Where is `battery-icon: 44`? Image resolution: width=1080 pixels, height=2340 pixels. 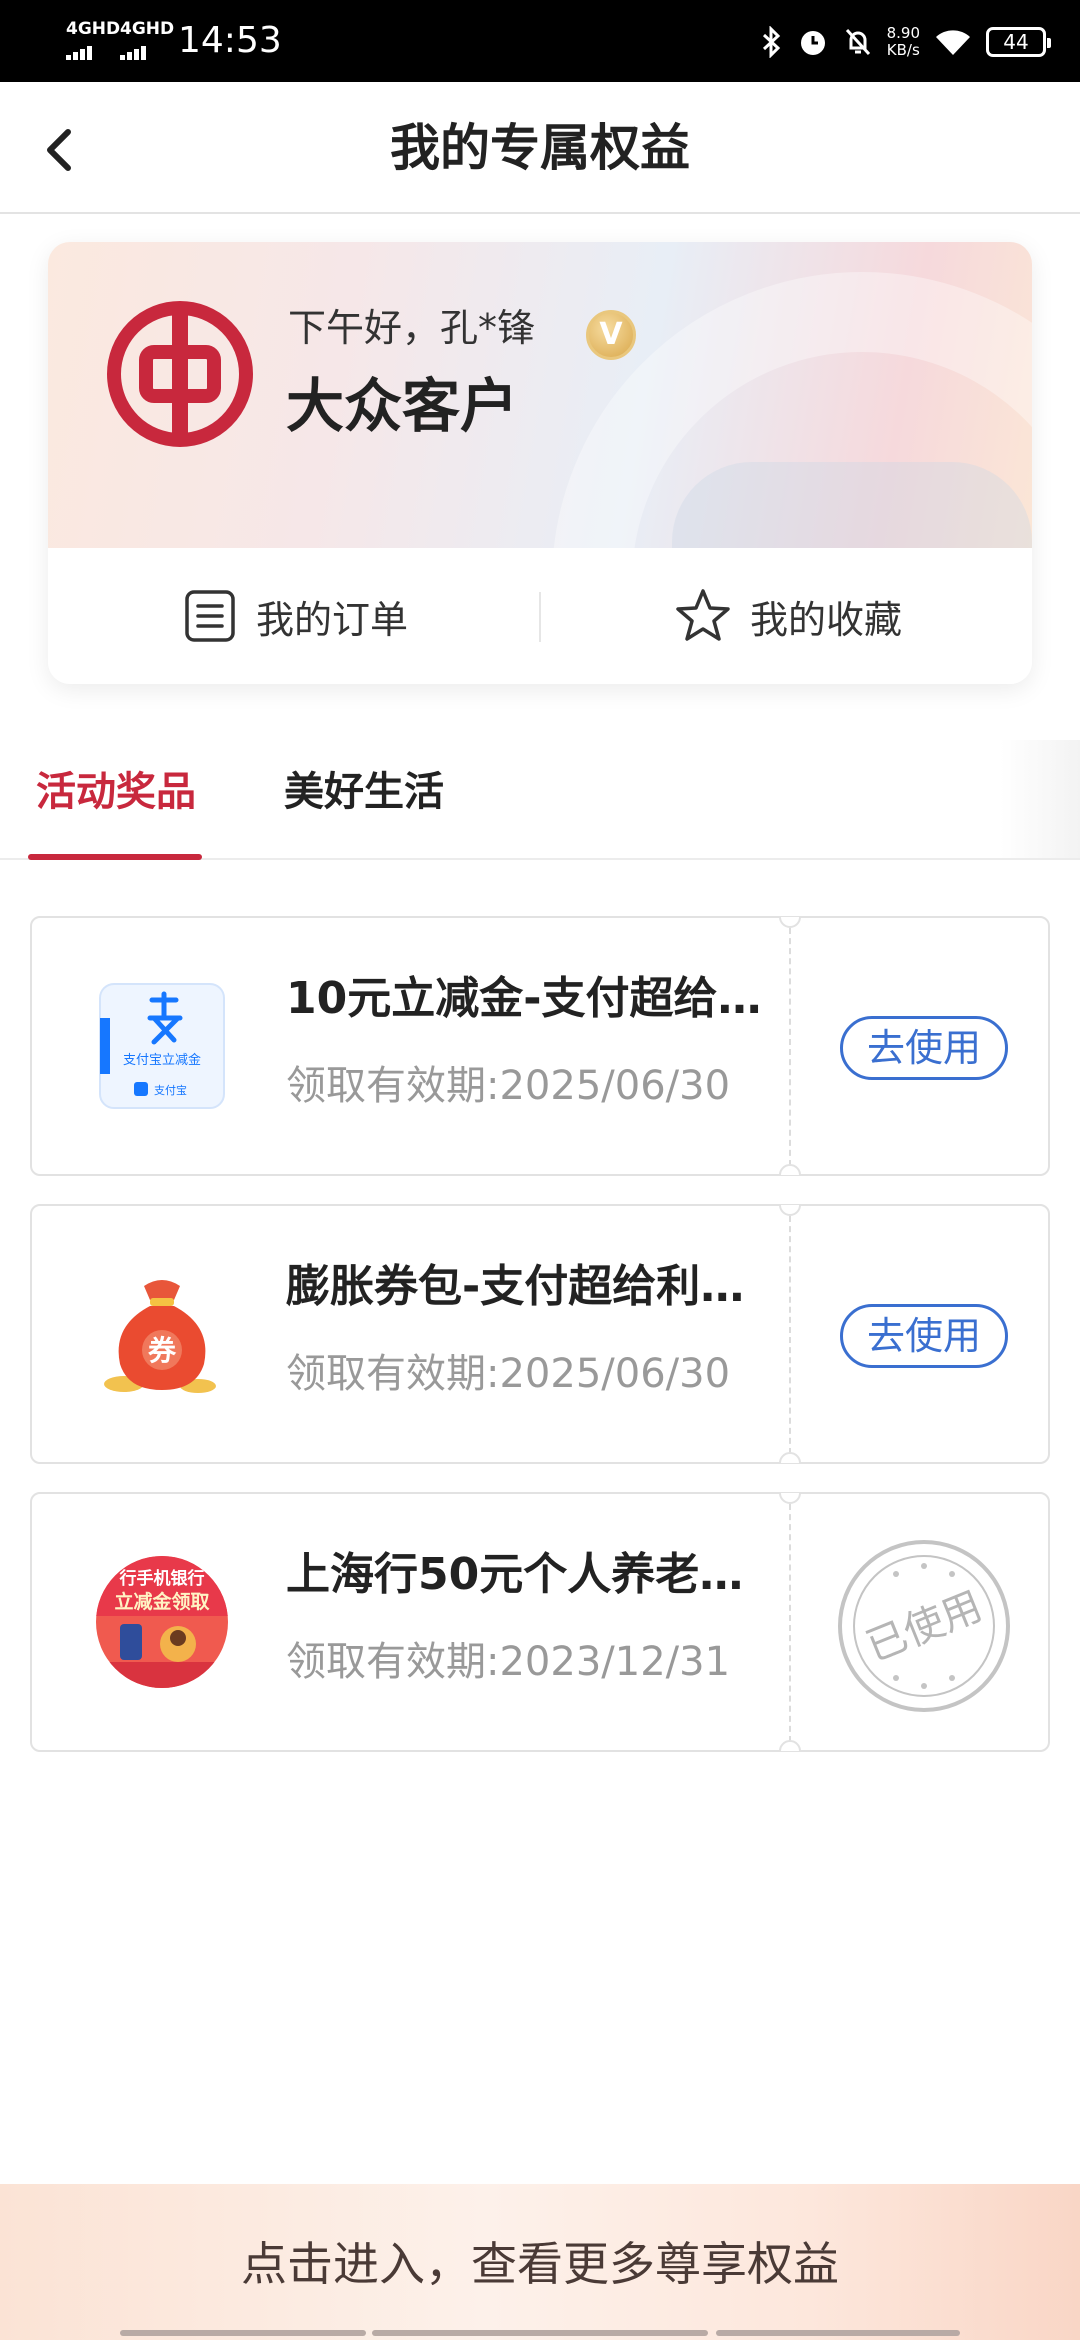
battery-icon: 44 is located at coordinates (1018, 42).